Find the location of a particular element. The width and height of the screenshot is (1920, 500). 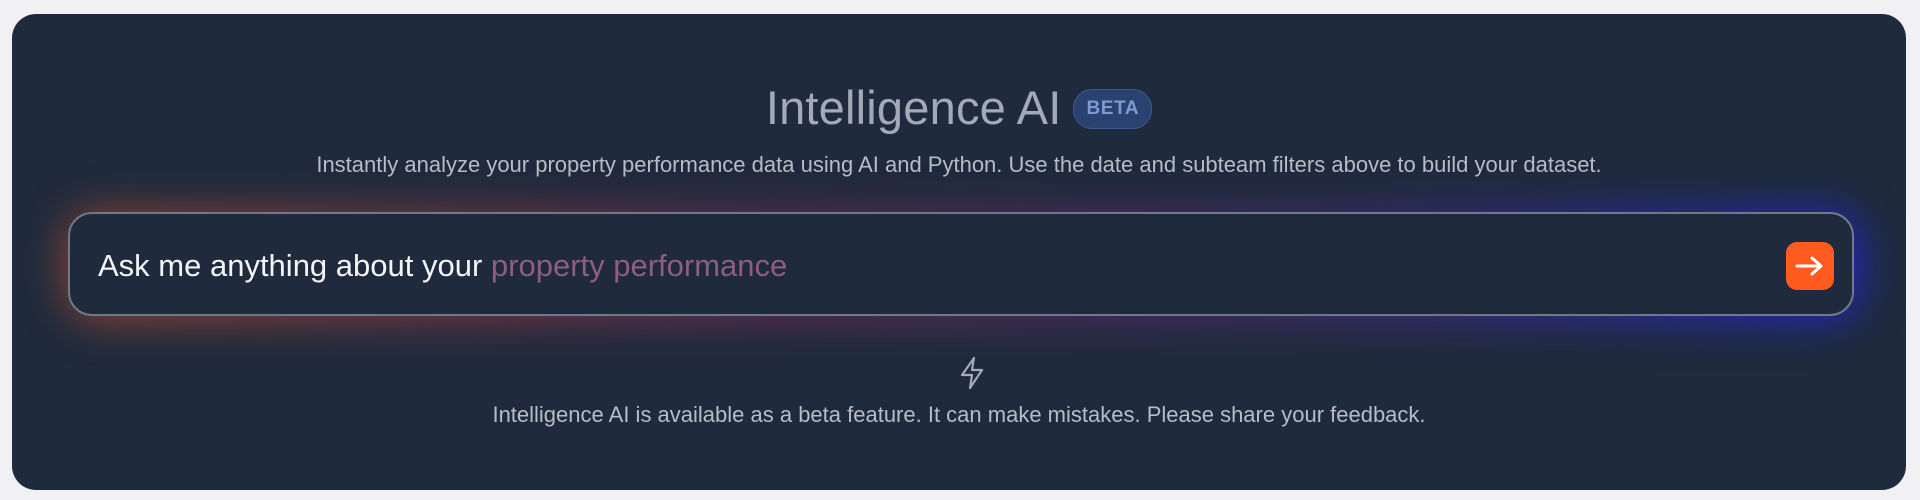

prompt-lead-text: Ask me anything about your is located at coordinates (290, 265).